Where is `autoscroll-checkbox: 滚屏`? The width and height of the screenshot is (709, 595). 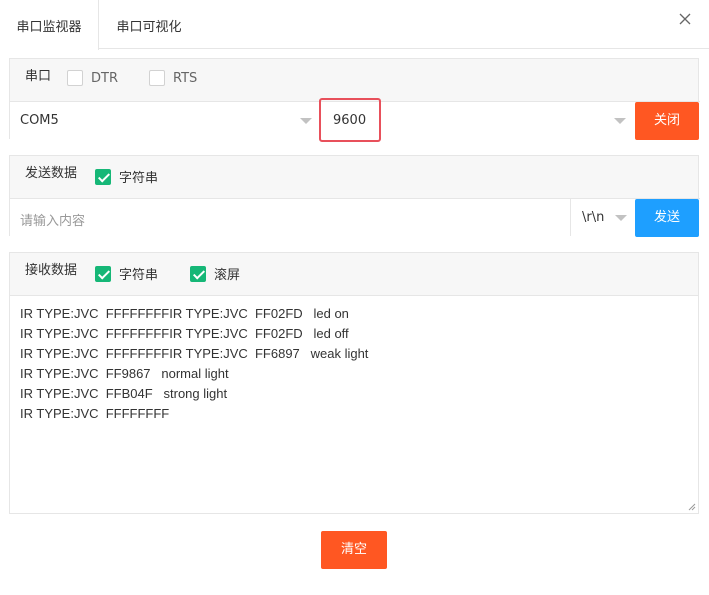 autoscroll-checkbox: 滚屏 is located at coordinates (215, 273).